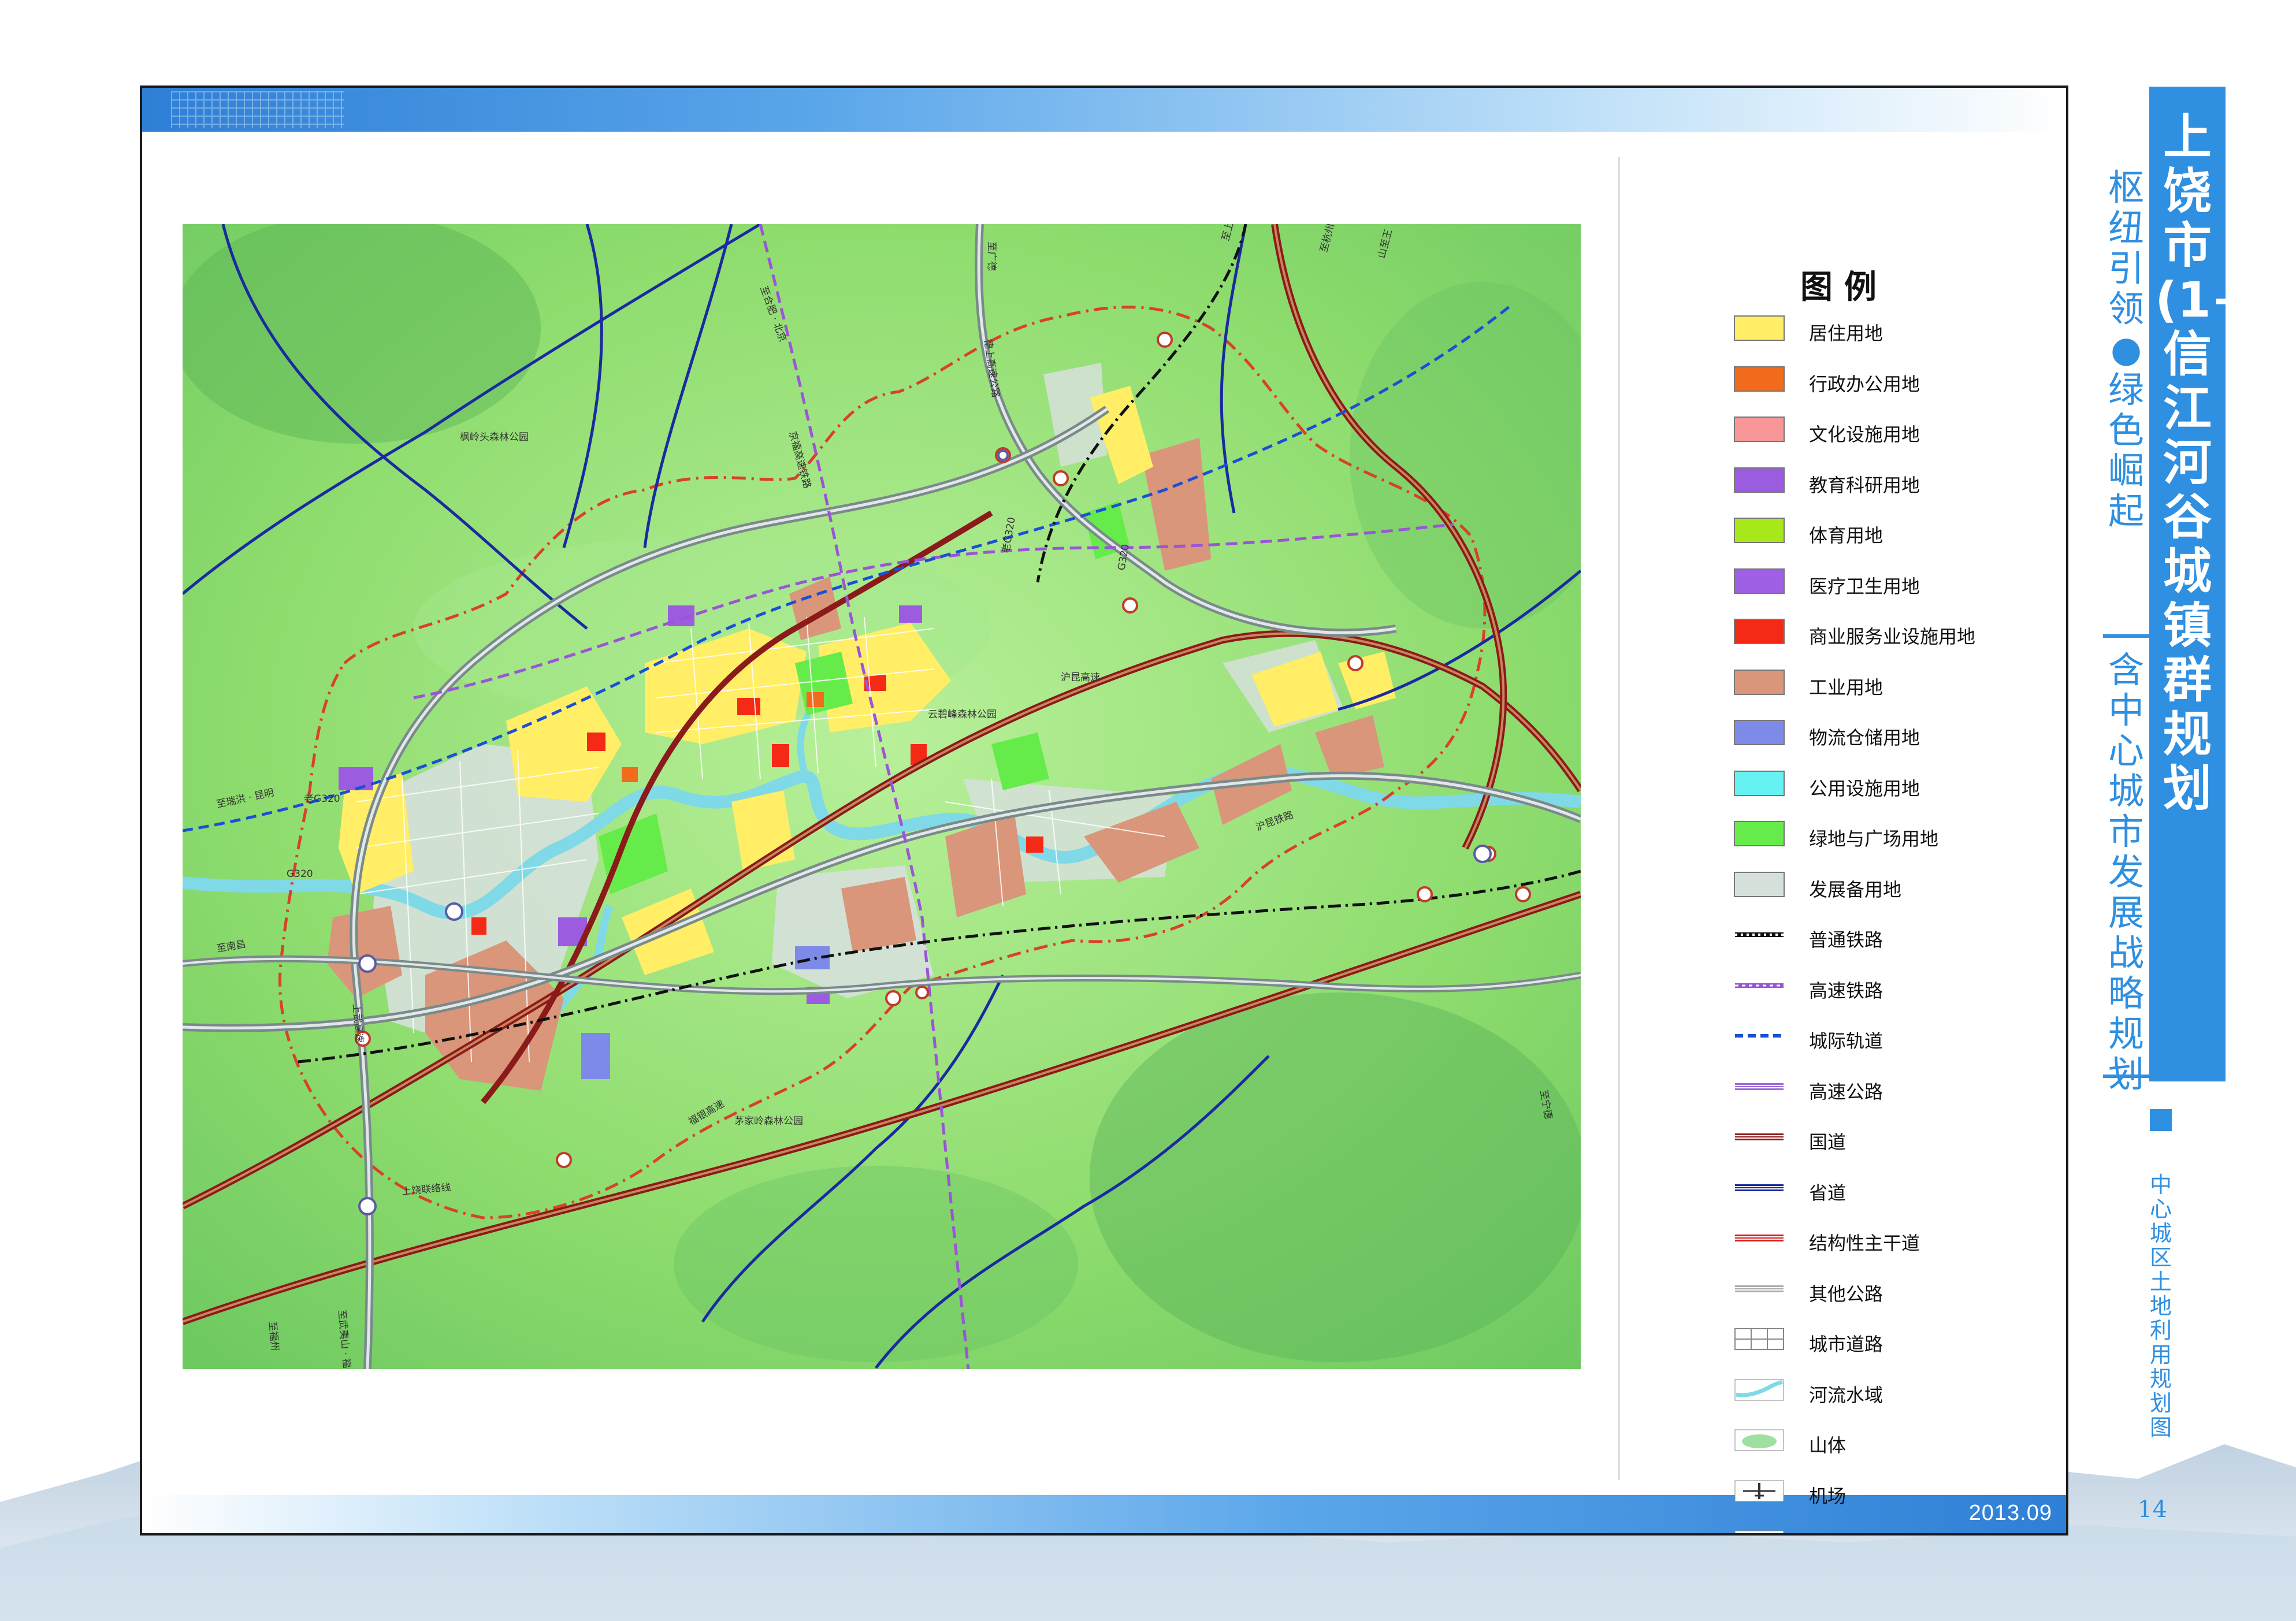 This screenshot has height=1621, width=2296. Describe the element at coordinates (1865, 586) in the screenshot. I see `legend-label: 医疗卫生用地` at that location.